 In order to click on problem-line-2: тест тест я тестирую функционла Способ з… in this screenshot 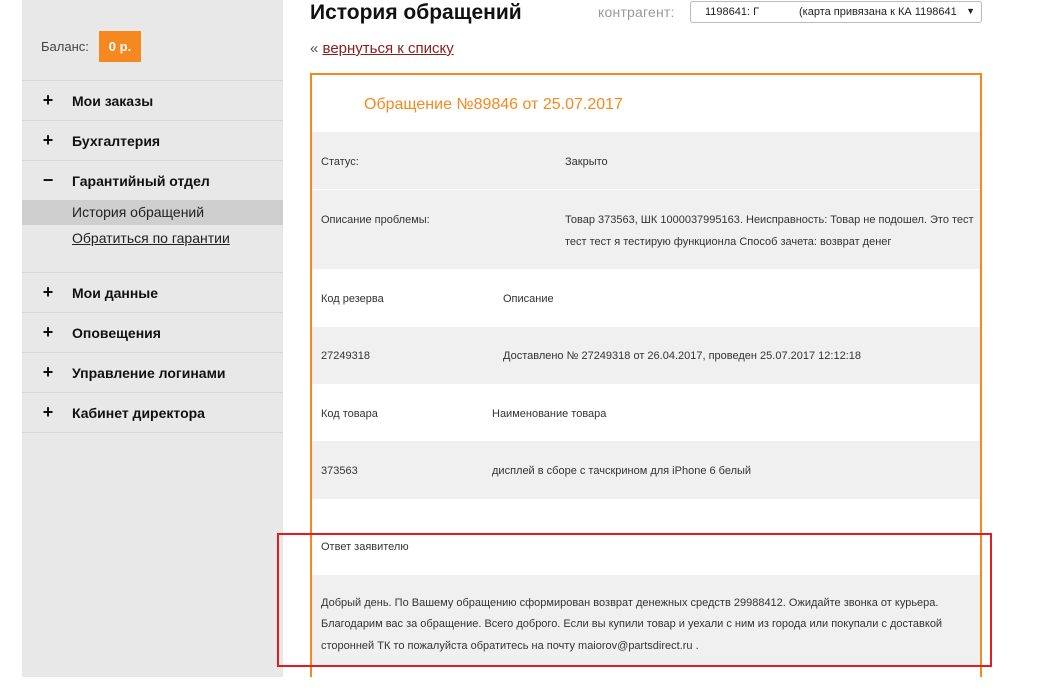, I will do `click(728, 242)`.